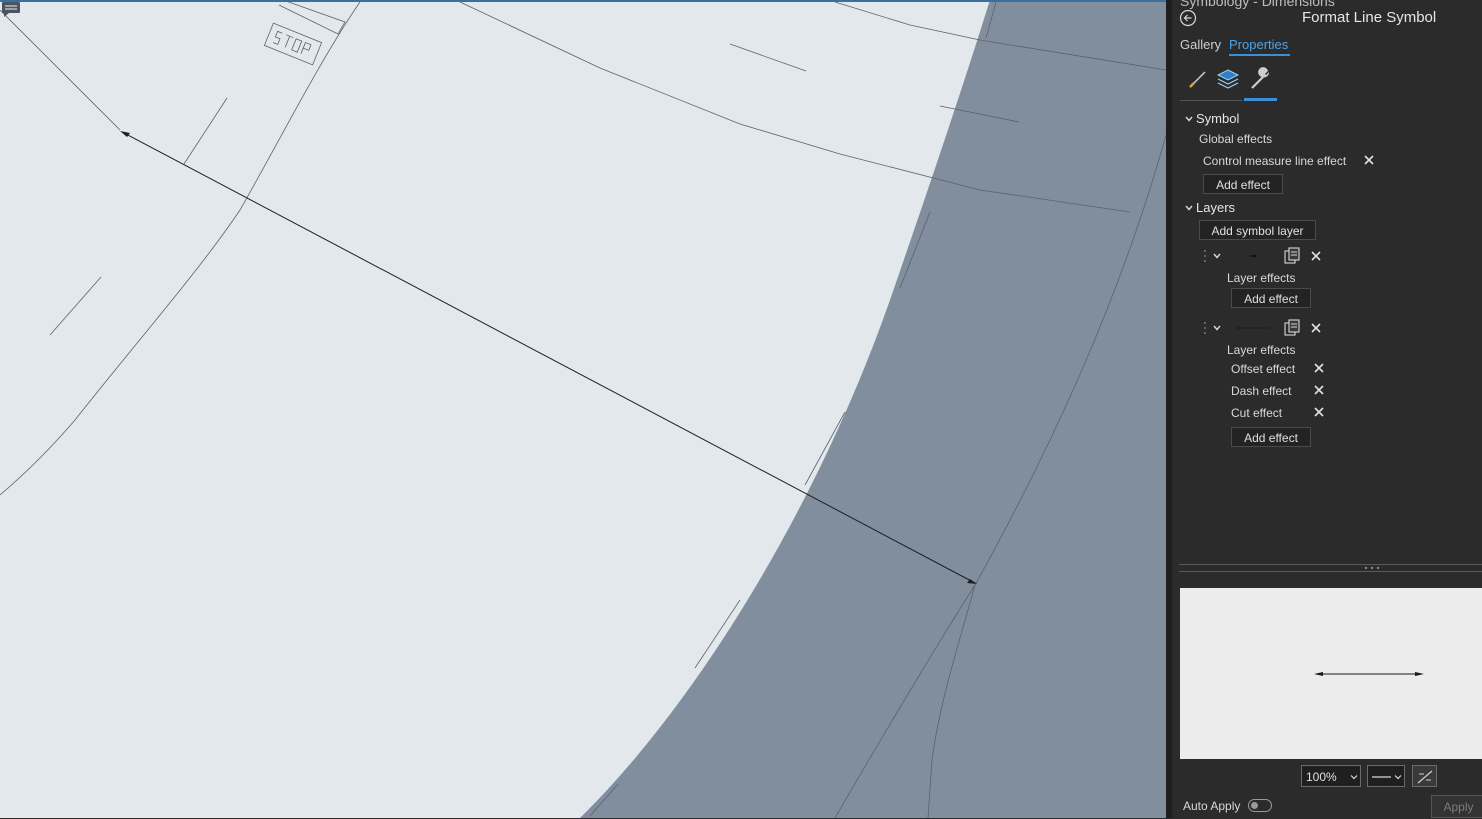 The image size is (1482, 819). Describe the element at coordinates (1257, 230) in the screenshot. I see `add-symbol-layer-button: Add symbol layer` at that location.